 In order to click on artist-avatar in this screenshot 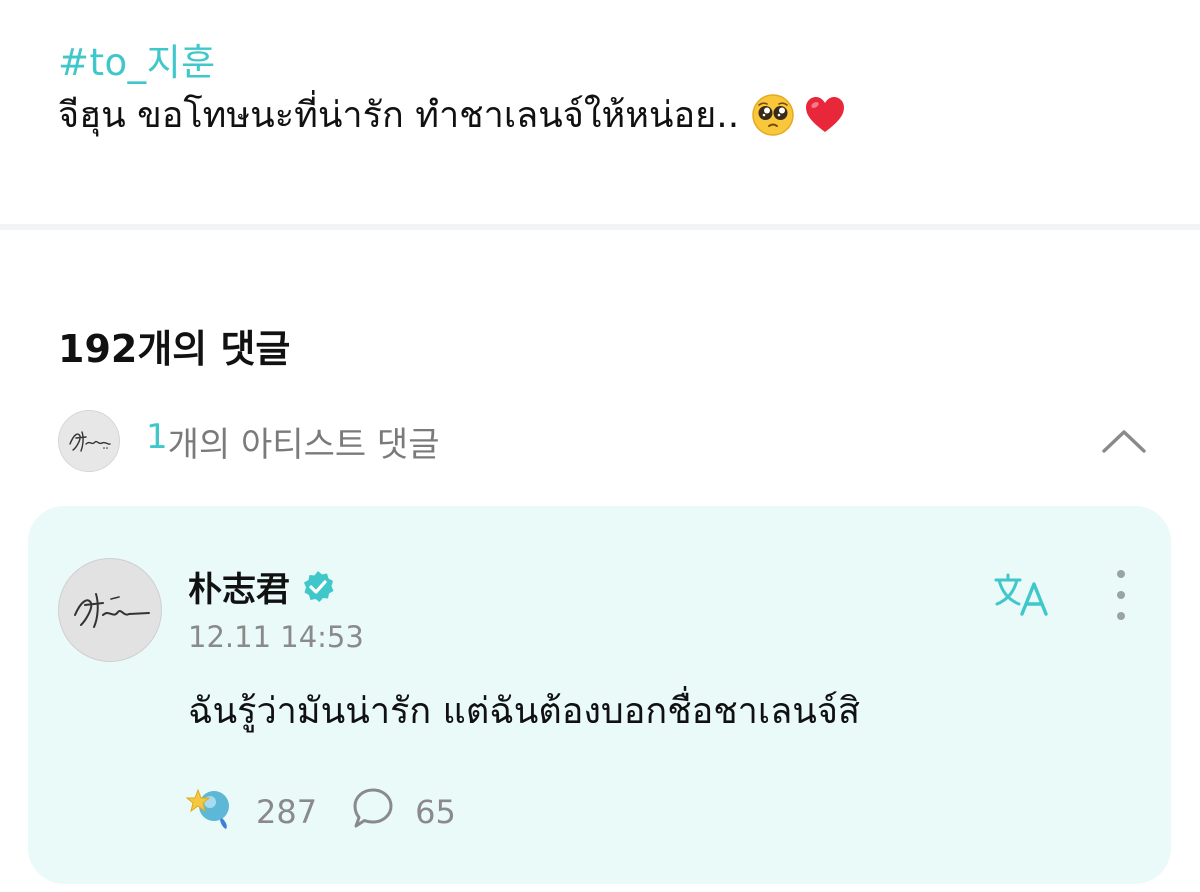, I will do `click(110, 610)`.